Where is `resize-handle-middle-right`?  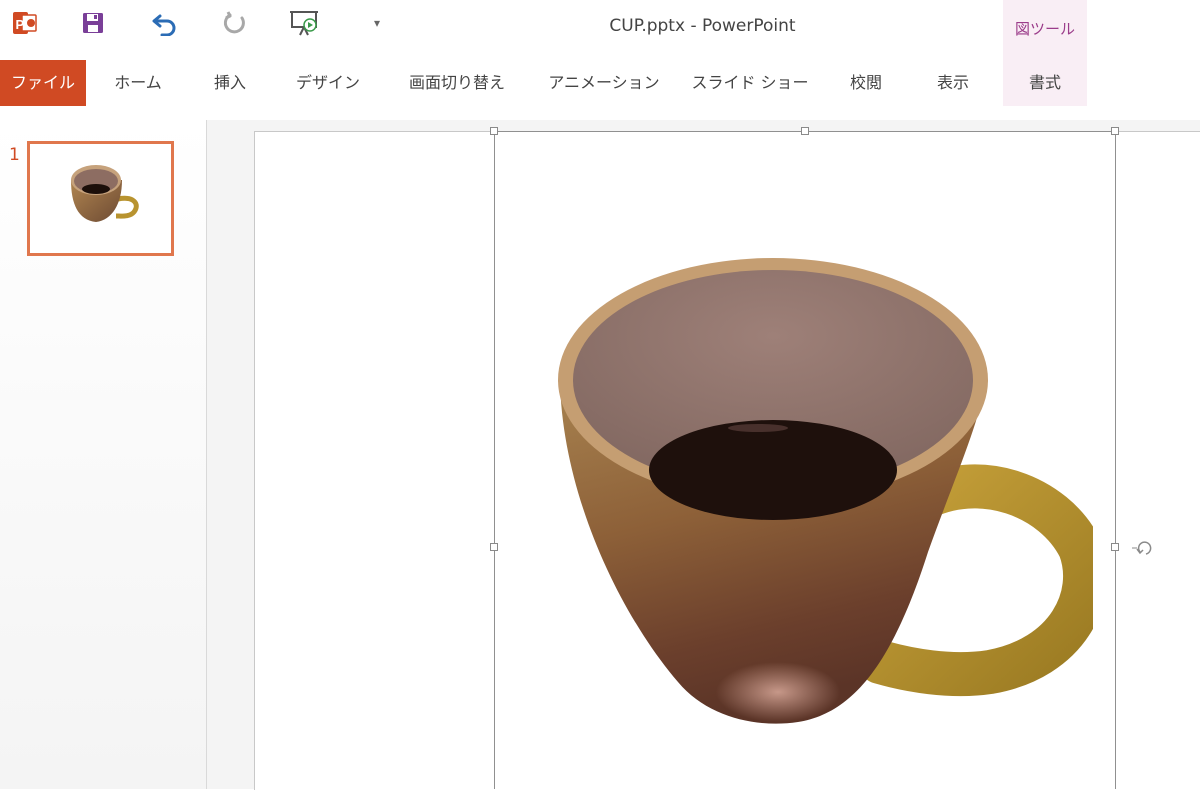 resize-handle-middle-right is located at coordinates (1115, 547).